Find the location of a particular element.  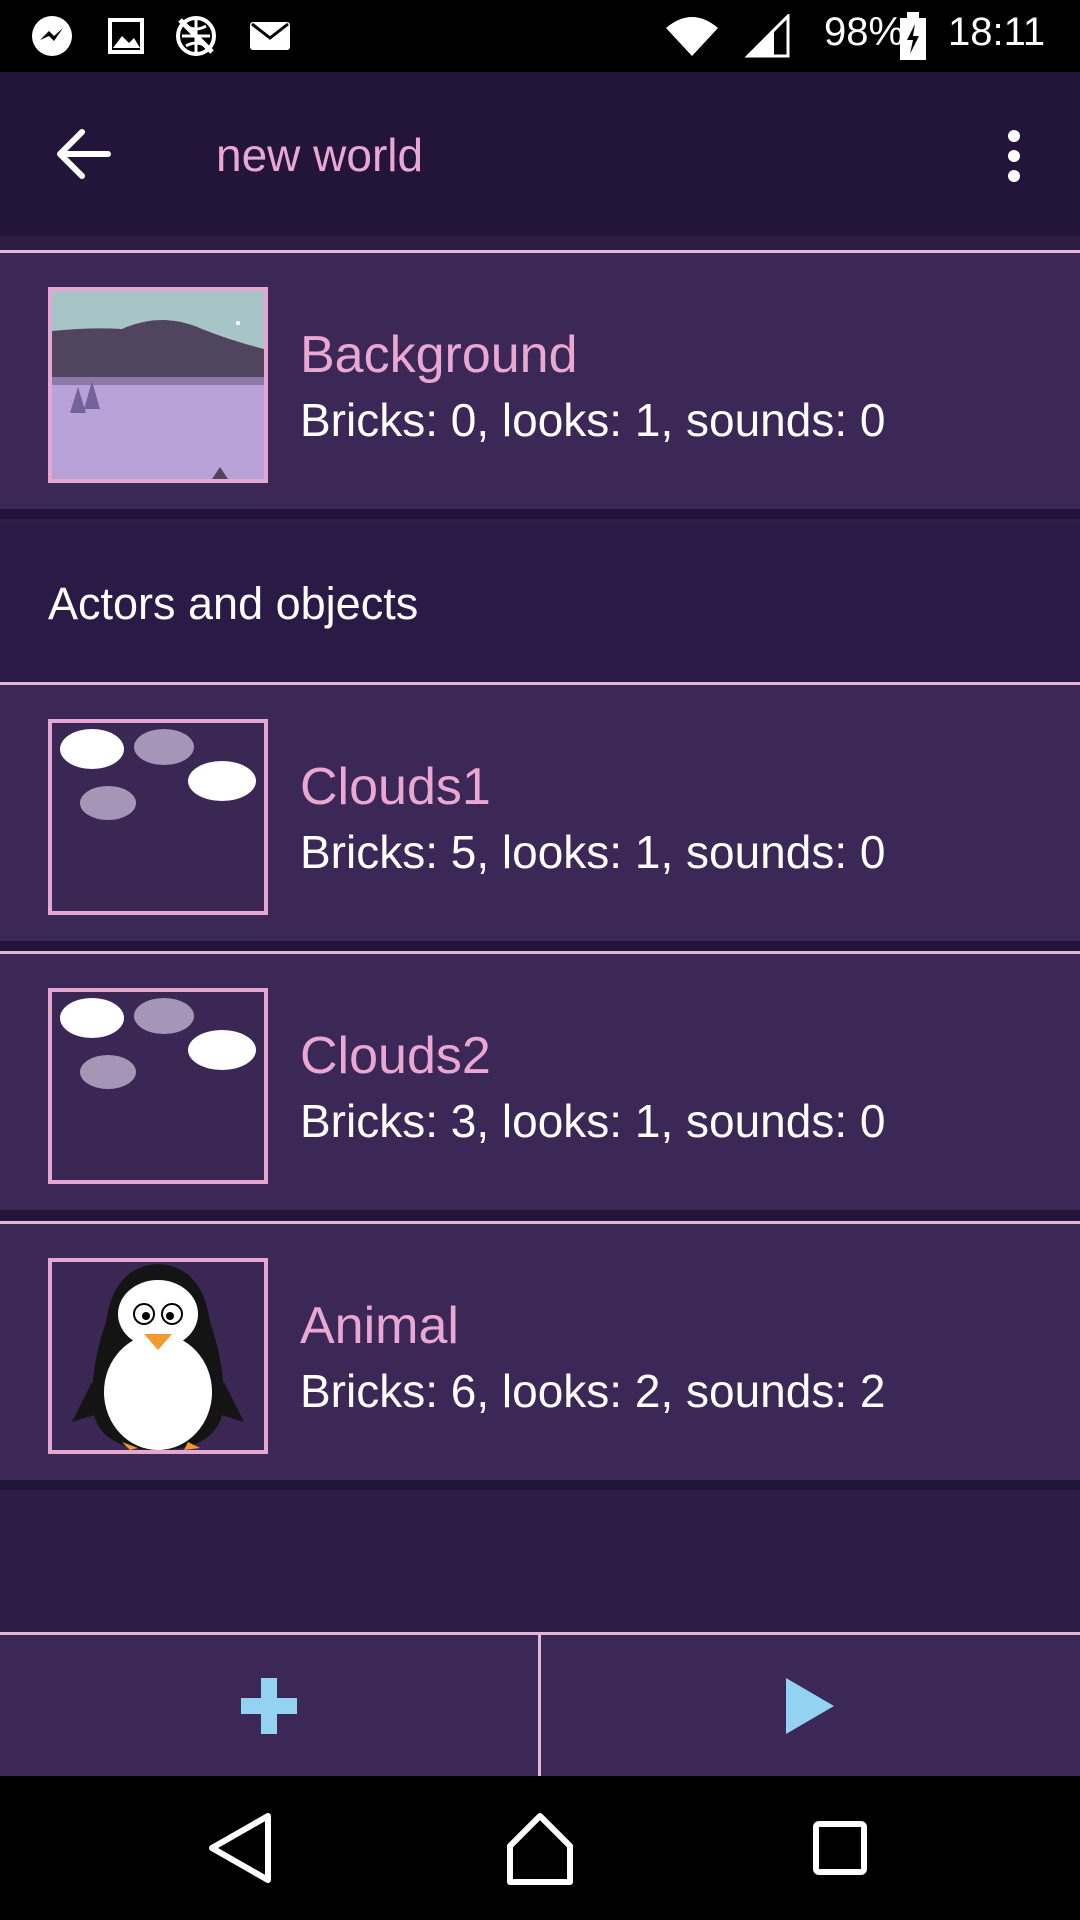

image-icon is located at coordinates (126, 36).